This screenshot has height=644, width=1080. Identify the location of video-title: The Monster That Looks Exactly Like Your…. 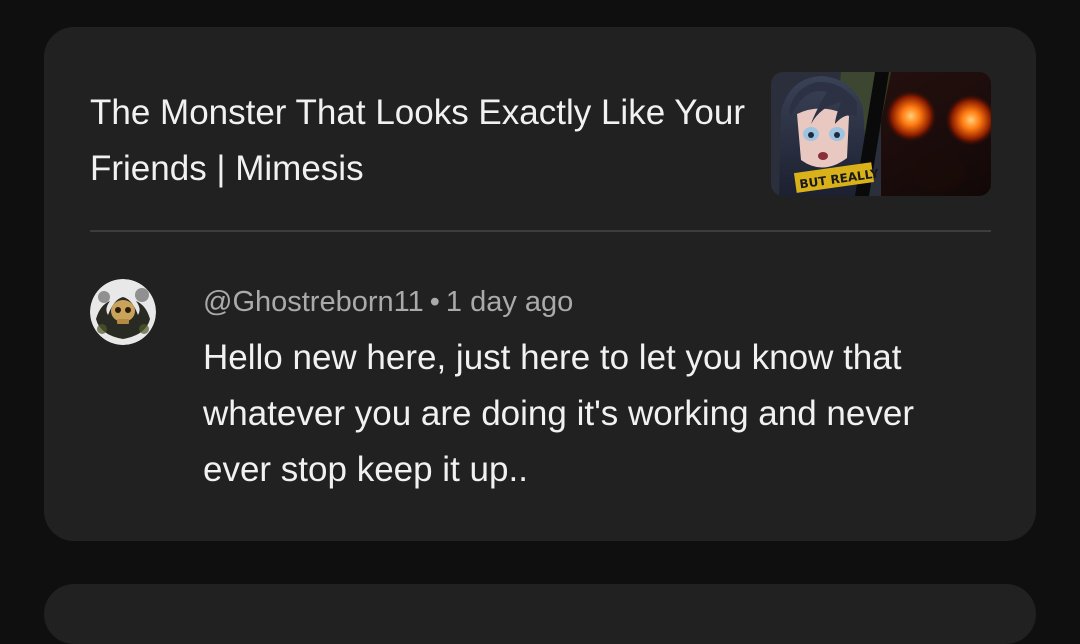
(420, 141).